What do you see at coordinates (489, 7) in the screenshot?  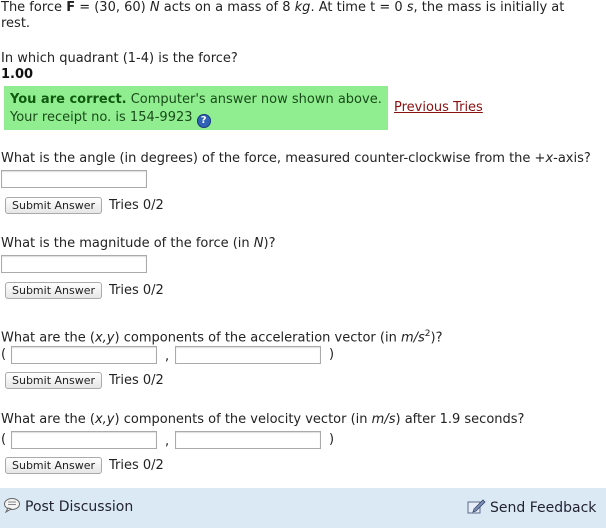 I see `problem-text: , the mass is initially at` at bounding box center [489, 7].